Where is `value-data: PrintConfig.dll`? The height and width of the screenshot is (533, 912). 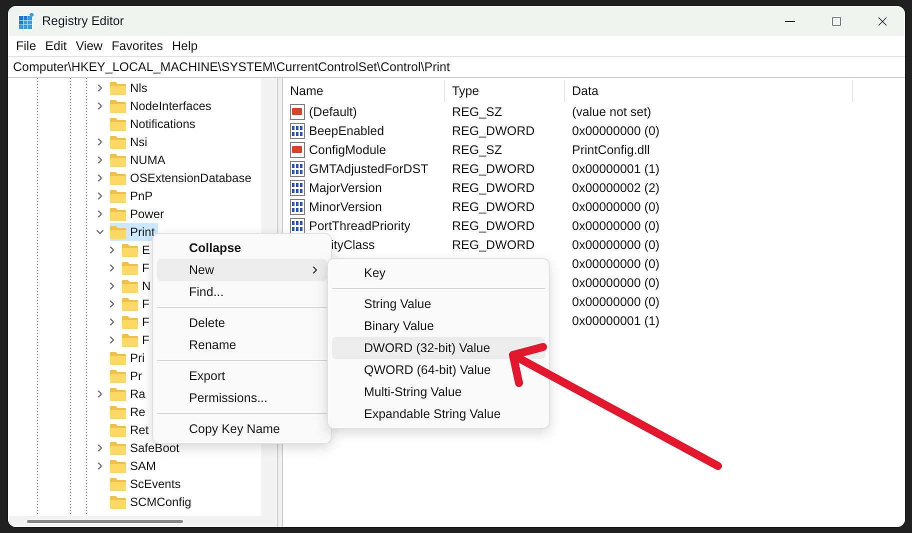
value-data: PrintConfig.dll is located at coordinates (611, 149).